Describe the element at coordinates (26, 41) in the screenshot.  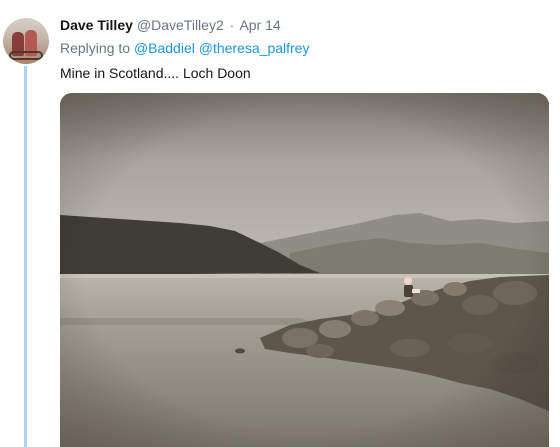
I see `avatar` at that location.